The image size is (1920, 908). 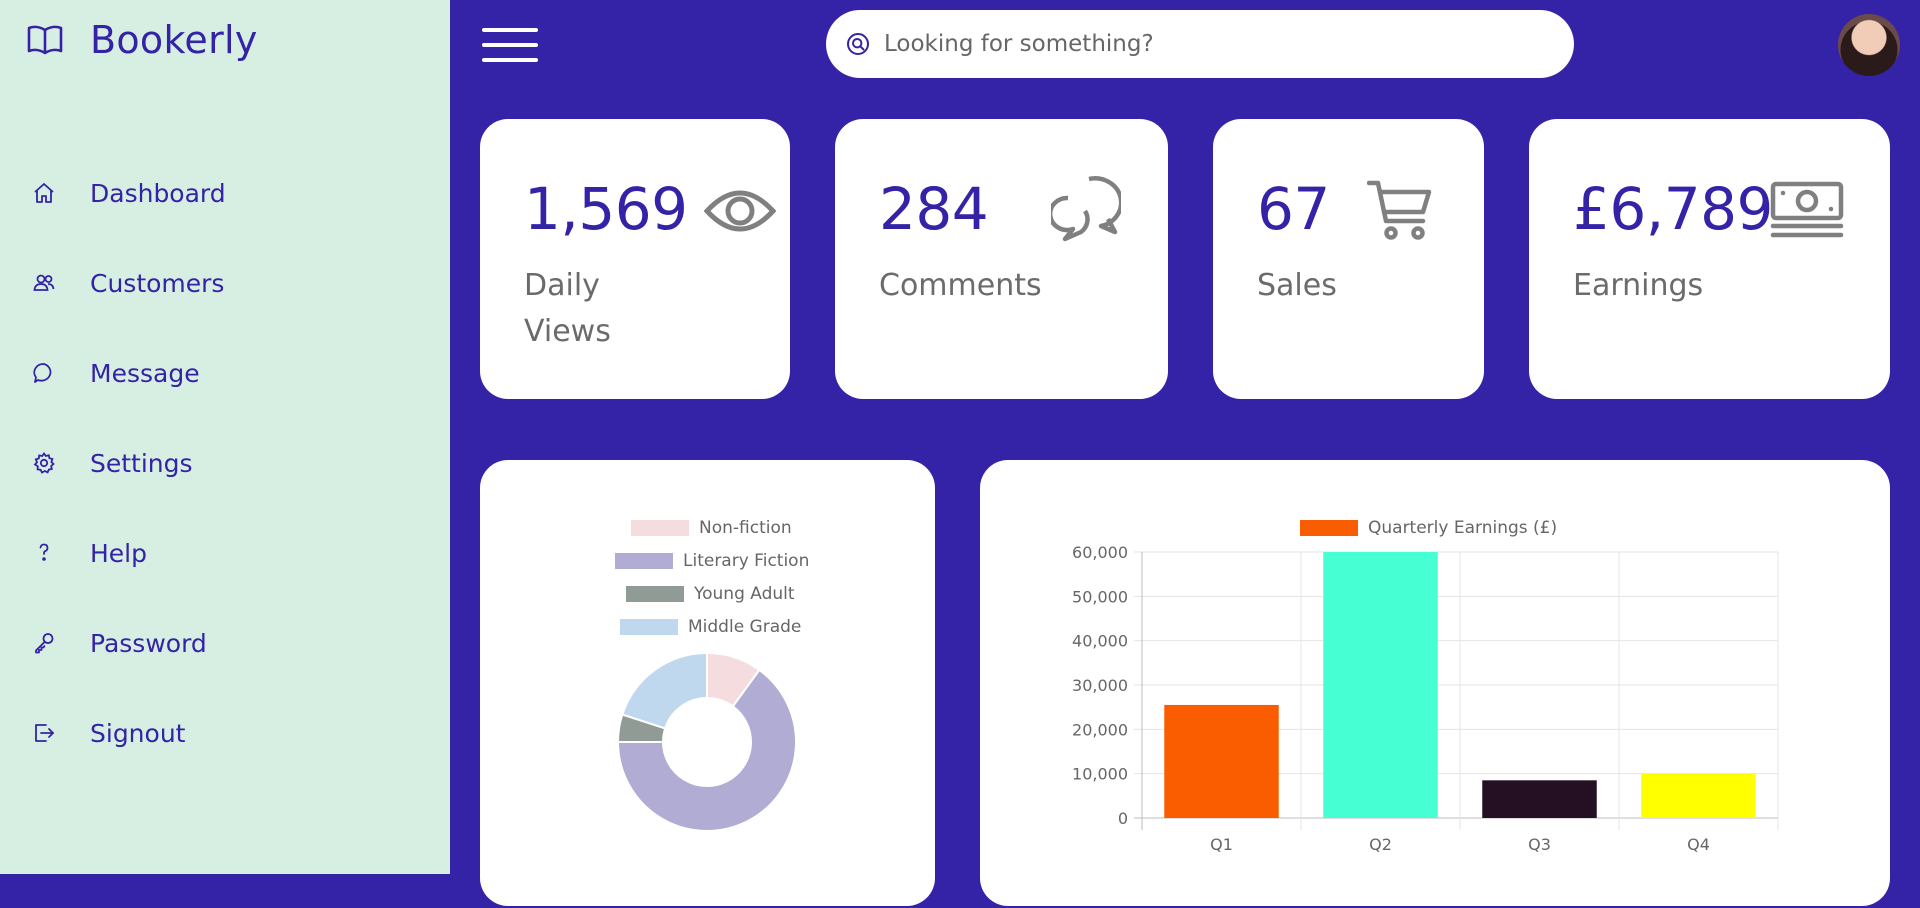 What do you see at coordinates (141, 463) in the screenshot?
I see `sidebar-item-label: Settings` at bounding box center [141, 463].